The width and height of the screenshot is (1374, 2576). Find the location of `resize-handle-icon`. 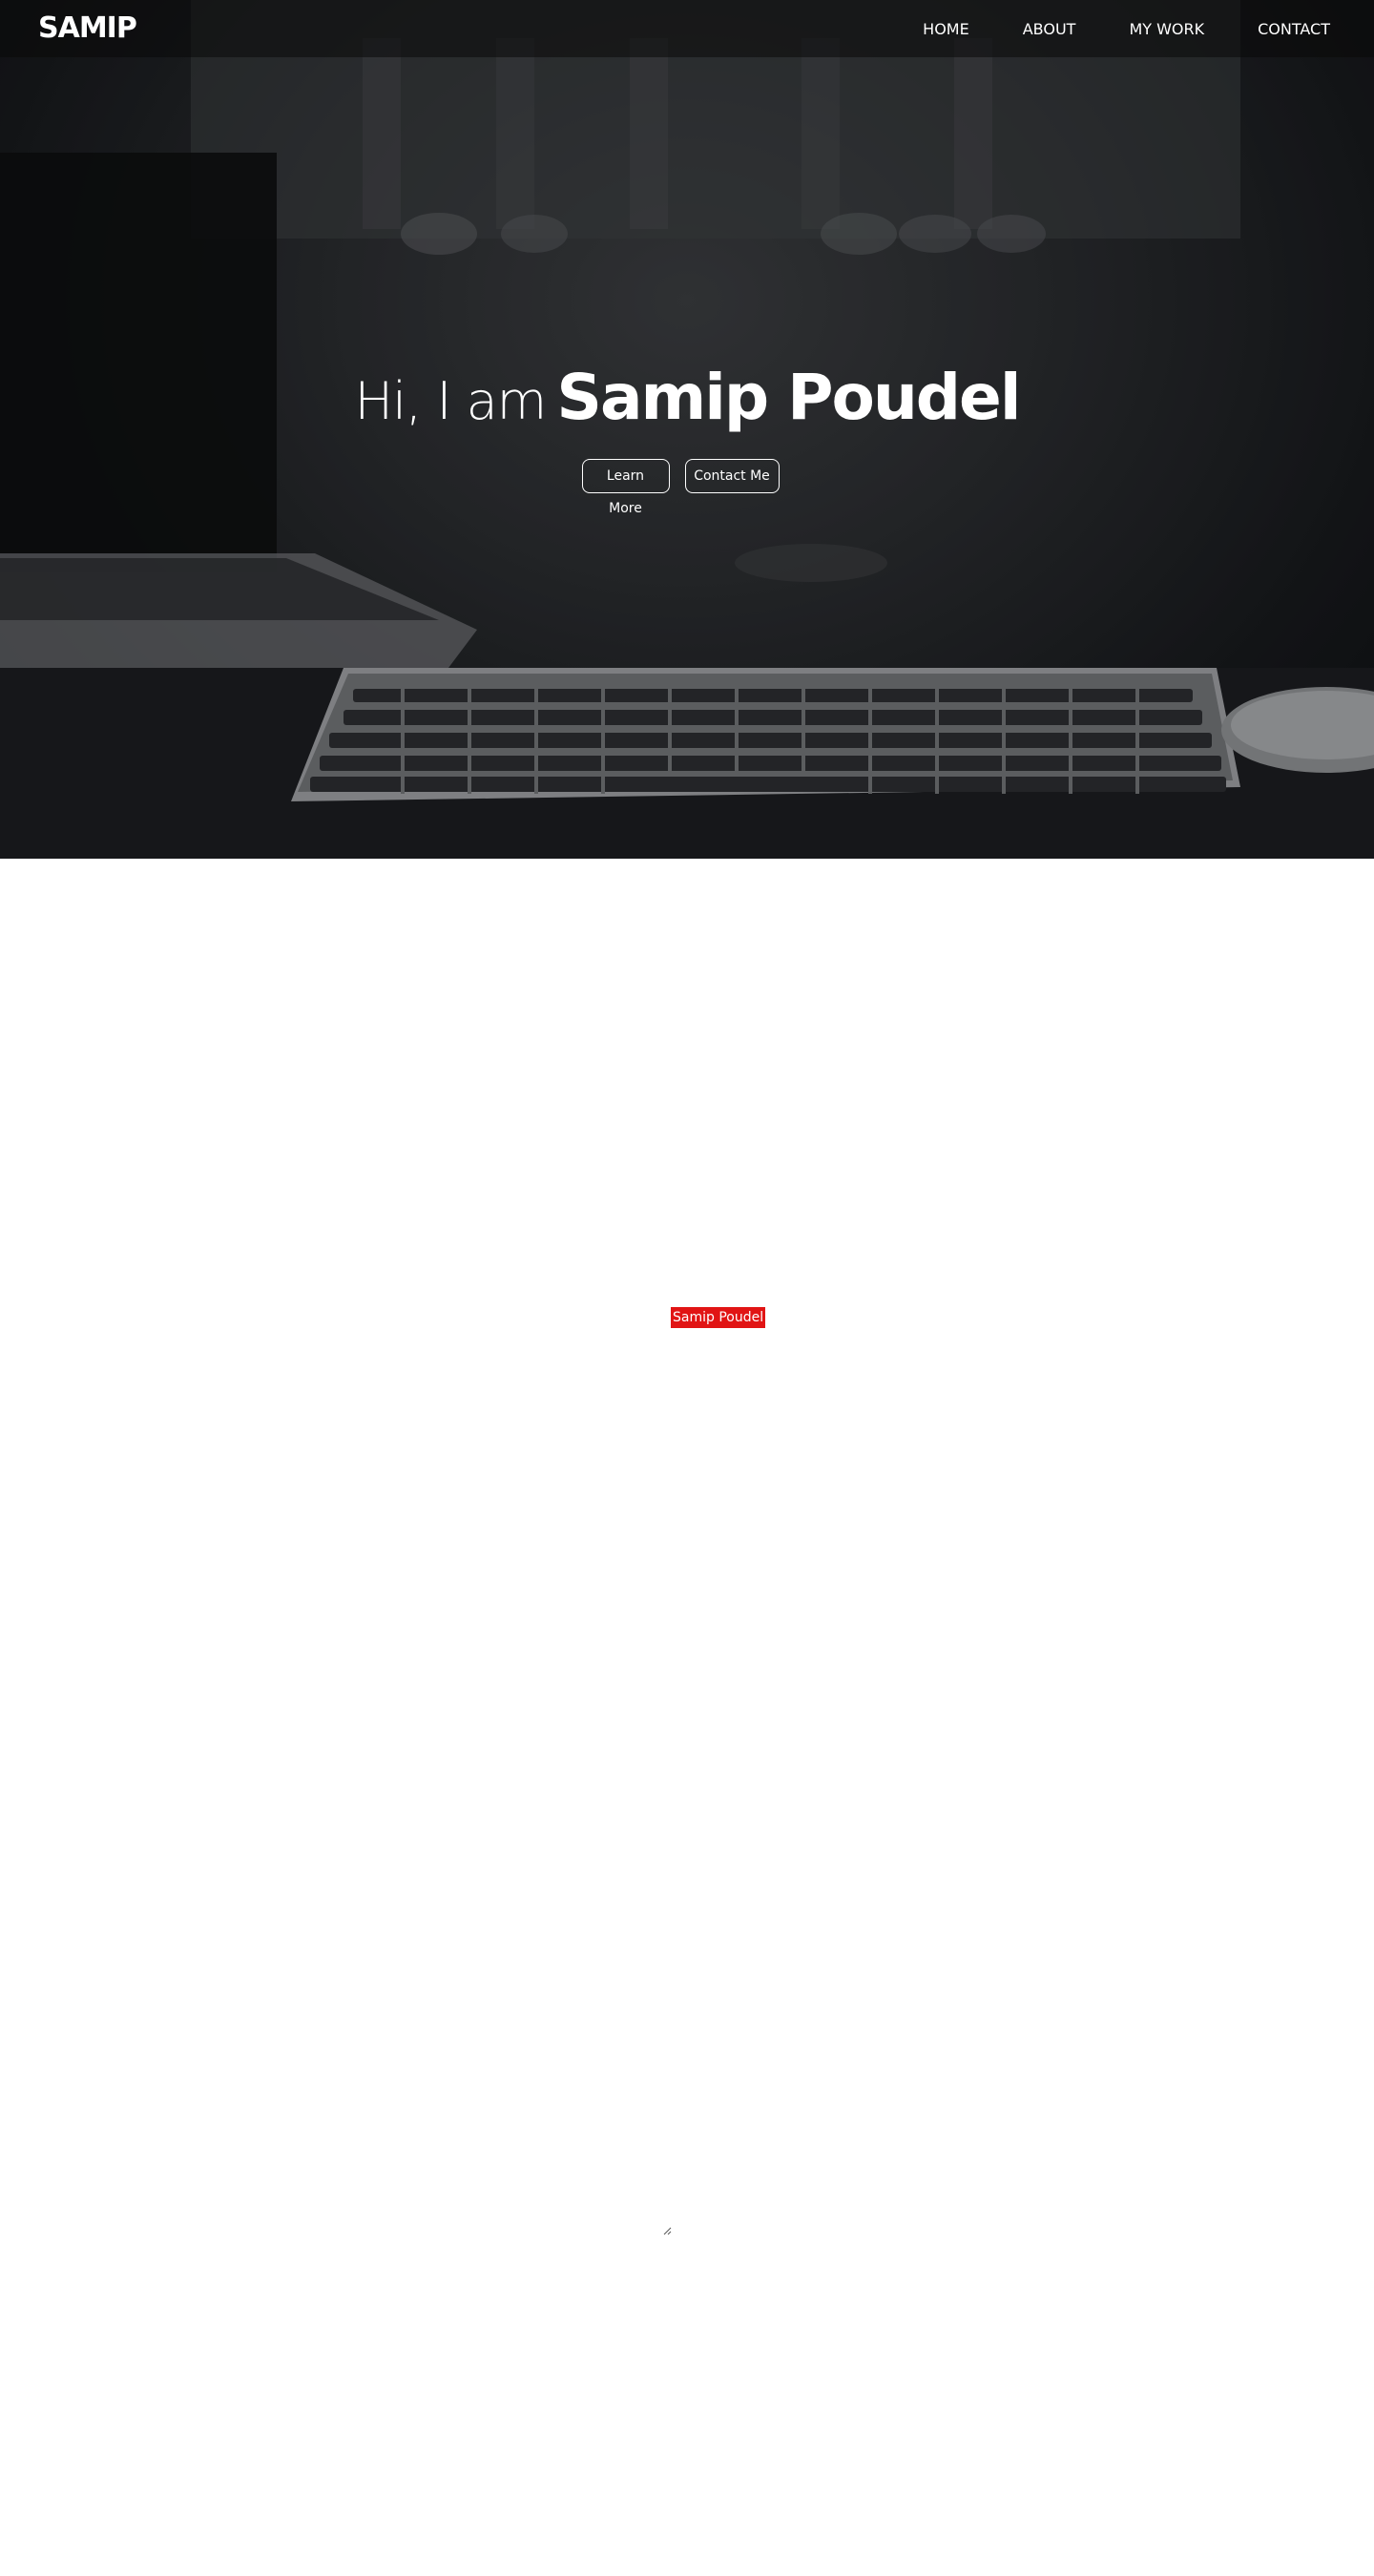

resize-handle-icon is located at coordinates (667, 2230).